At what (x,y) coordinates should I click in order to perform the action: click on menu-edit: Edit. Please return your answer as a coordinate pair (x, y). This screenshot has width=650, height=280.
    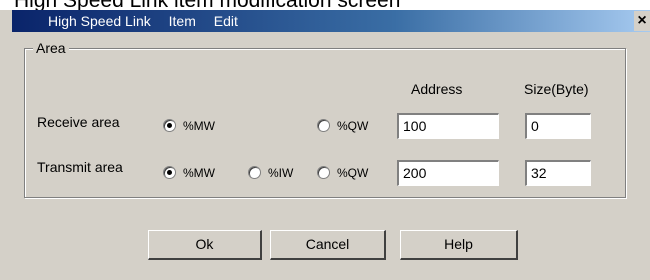
    Looking at the image, I should click on (226, 21).